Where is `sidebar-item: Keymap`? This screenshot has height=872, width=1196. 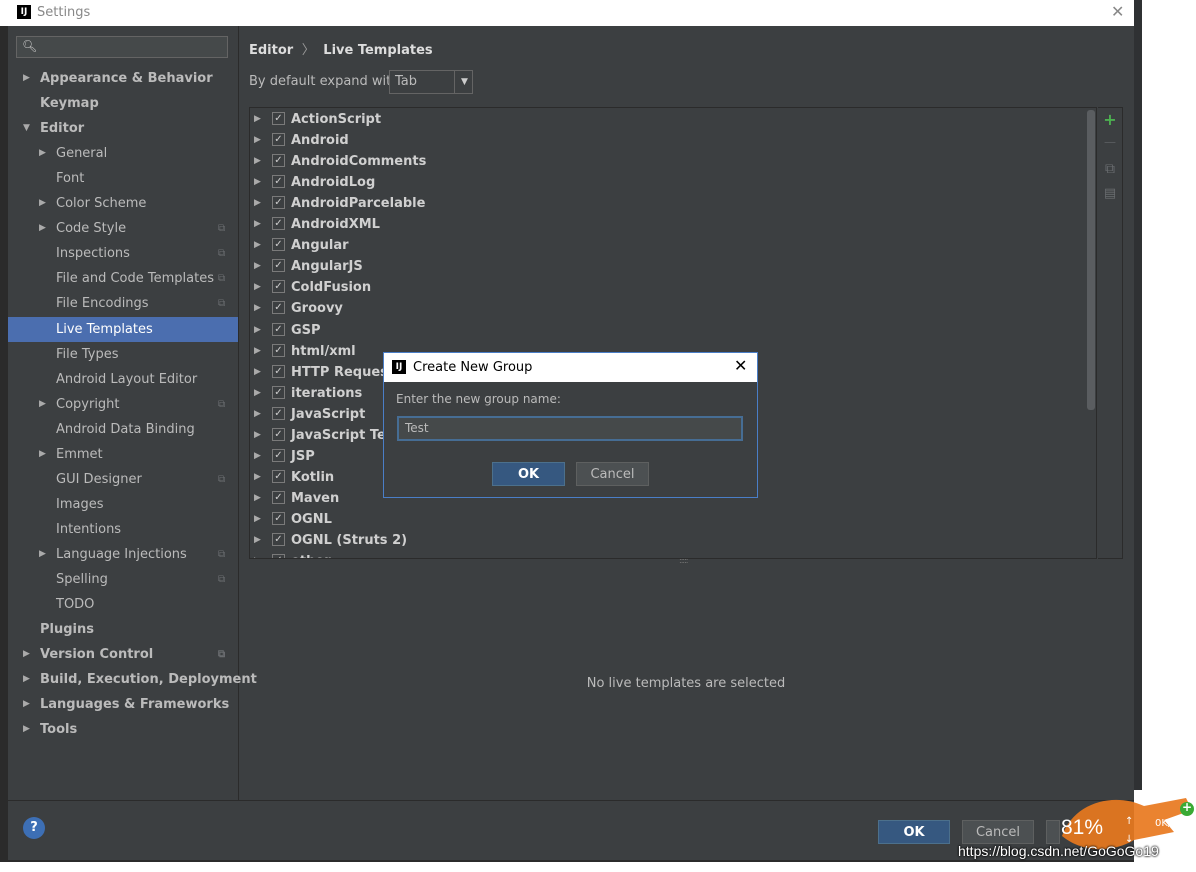 sidebar-item: Keymap is located at coordinates (123, 103).